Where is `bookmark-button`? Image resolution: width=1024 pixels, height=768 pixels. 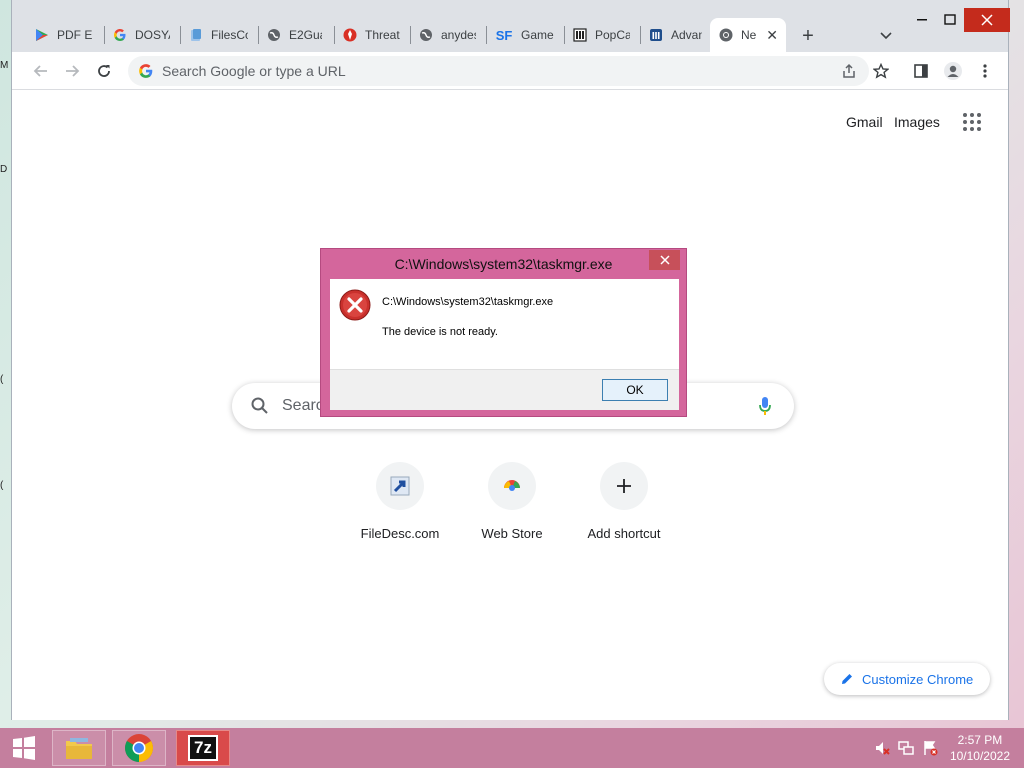 bookmark-button is located at coordinates (881, 71).